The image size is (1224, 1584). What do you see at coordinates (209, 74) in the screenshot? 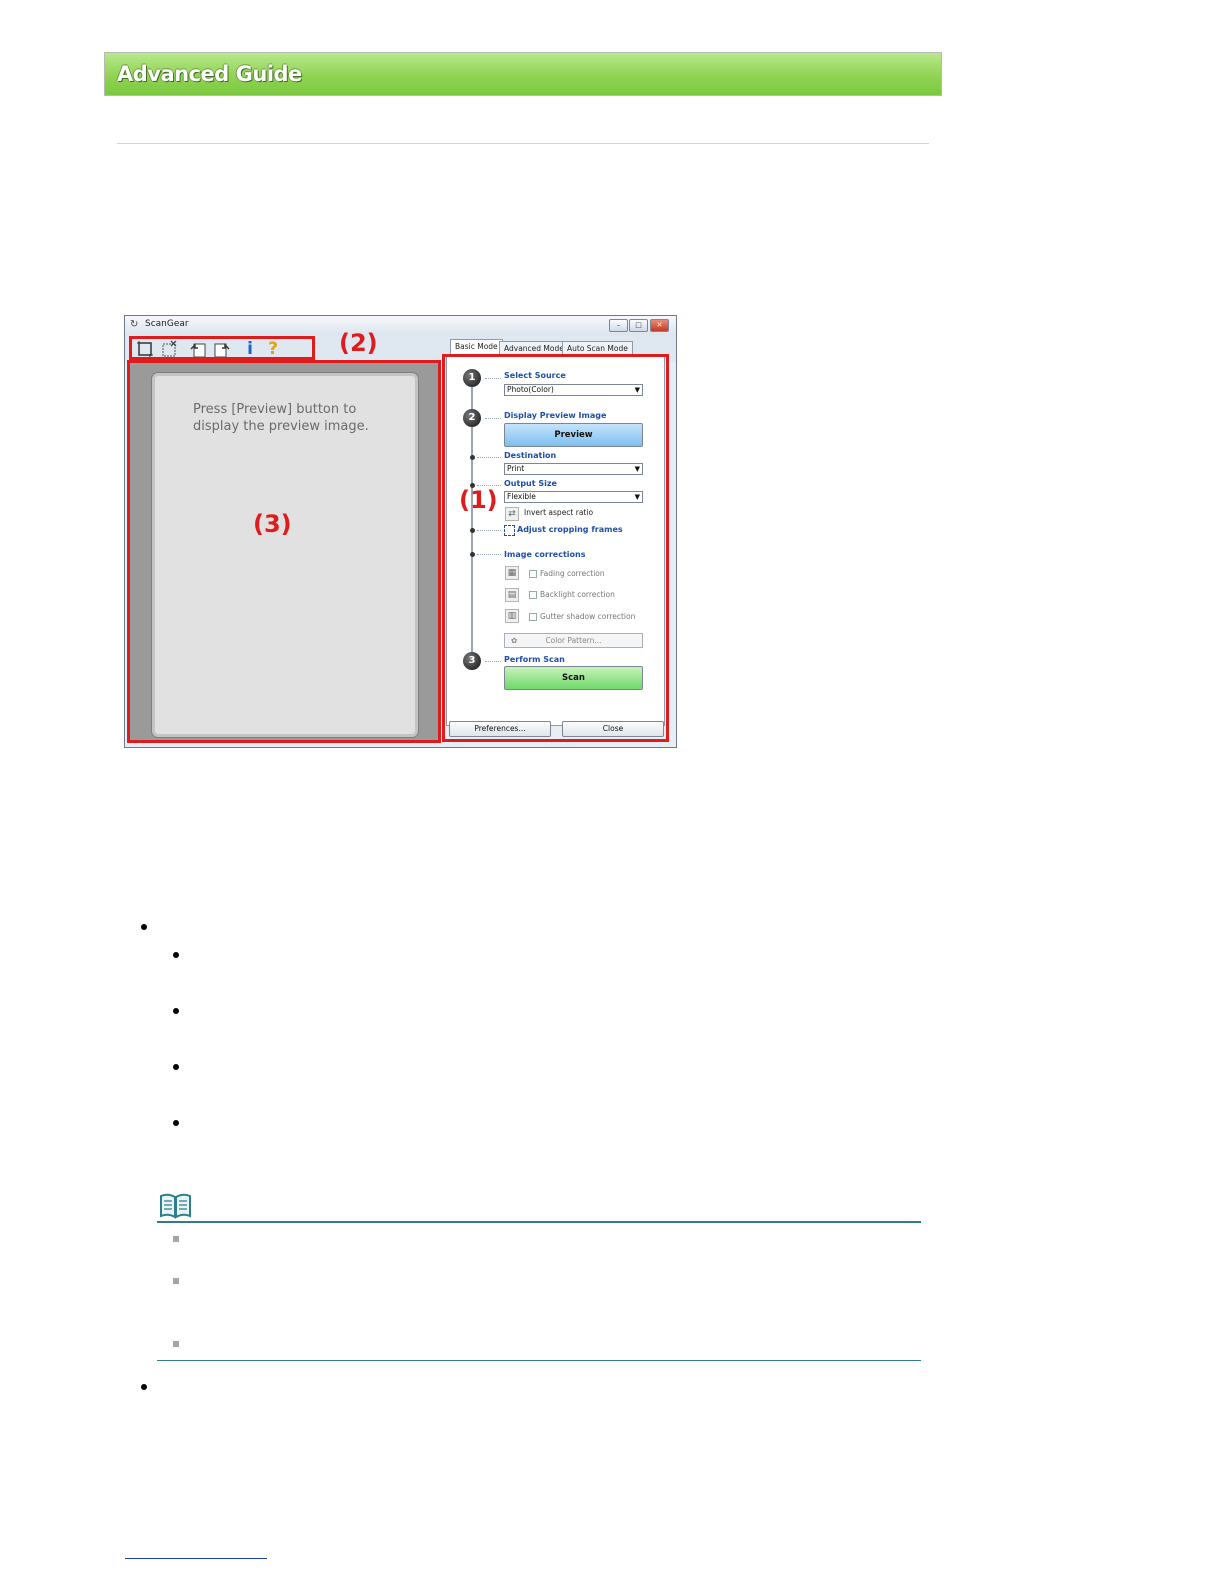
I see `guide-title: Advanced Guide` at bounding box center [209, 74].